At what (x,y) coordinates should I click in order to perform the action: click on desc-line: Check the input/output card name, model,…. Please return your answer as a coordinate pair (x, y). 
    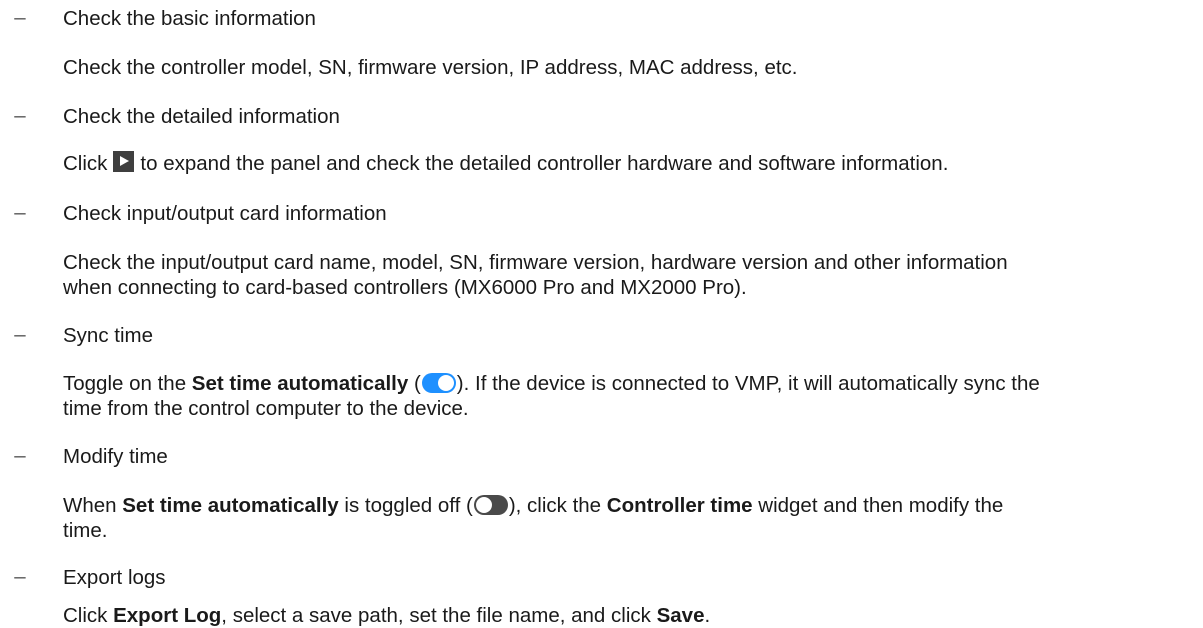
    Looking at the image, I should click on (535, 262).